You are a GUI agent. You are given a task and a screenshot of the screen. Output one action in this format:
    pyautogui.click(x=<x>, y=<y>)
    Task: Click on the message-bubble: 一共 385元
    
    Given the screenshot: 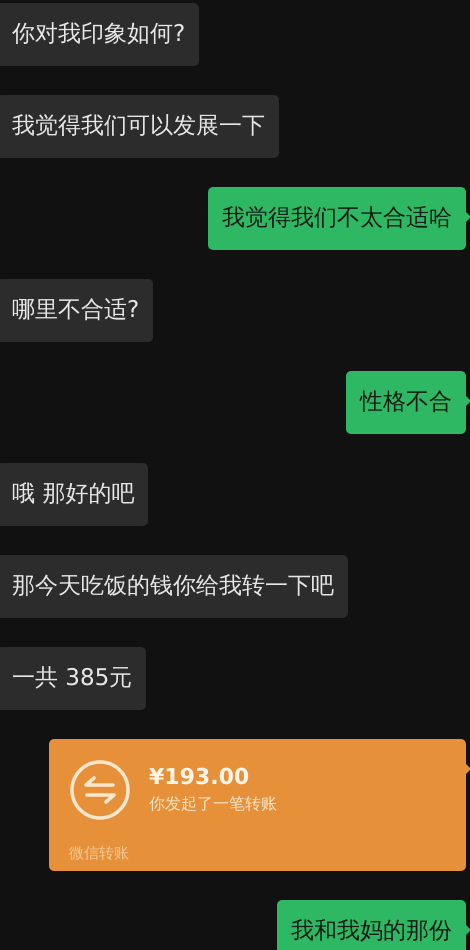 What is the action you would take?
    pyautogui.click(x=73, y=678)
    